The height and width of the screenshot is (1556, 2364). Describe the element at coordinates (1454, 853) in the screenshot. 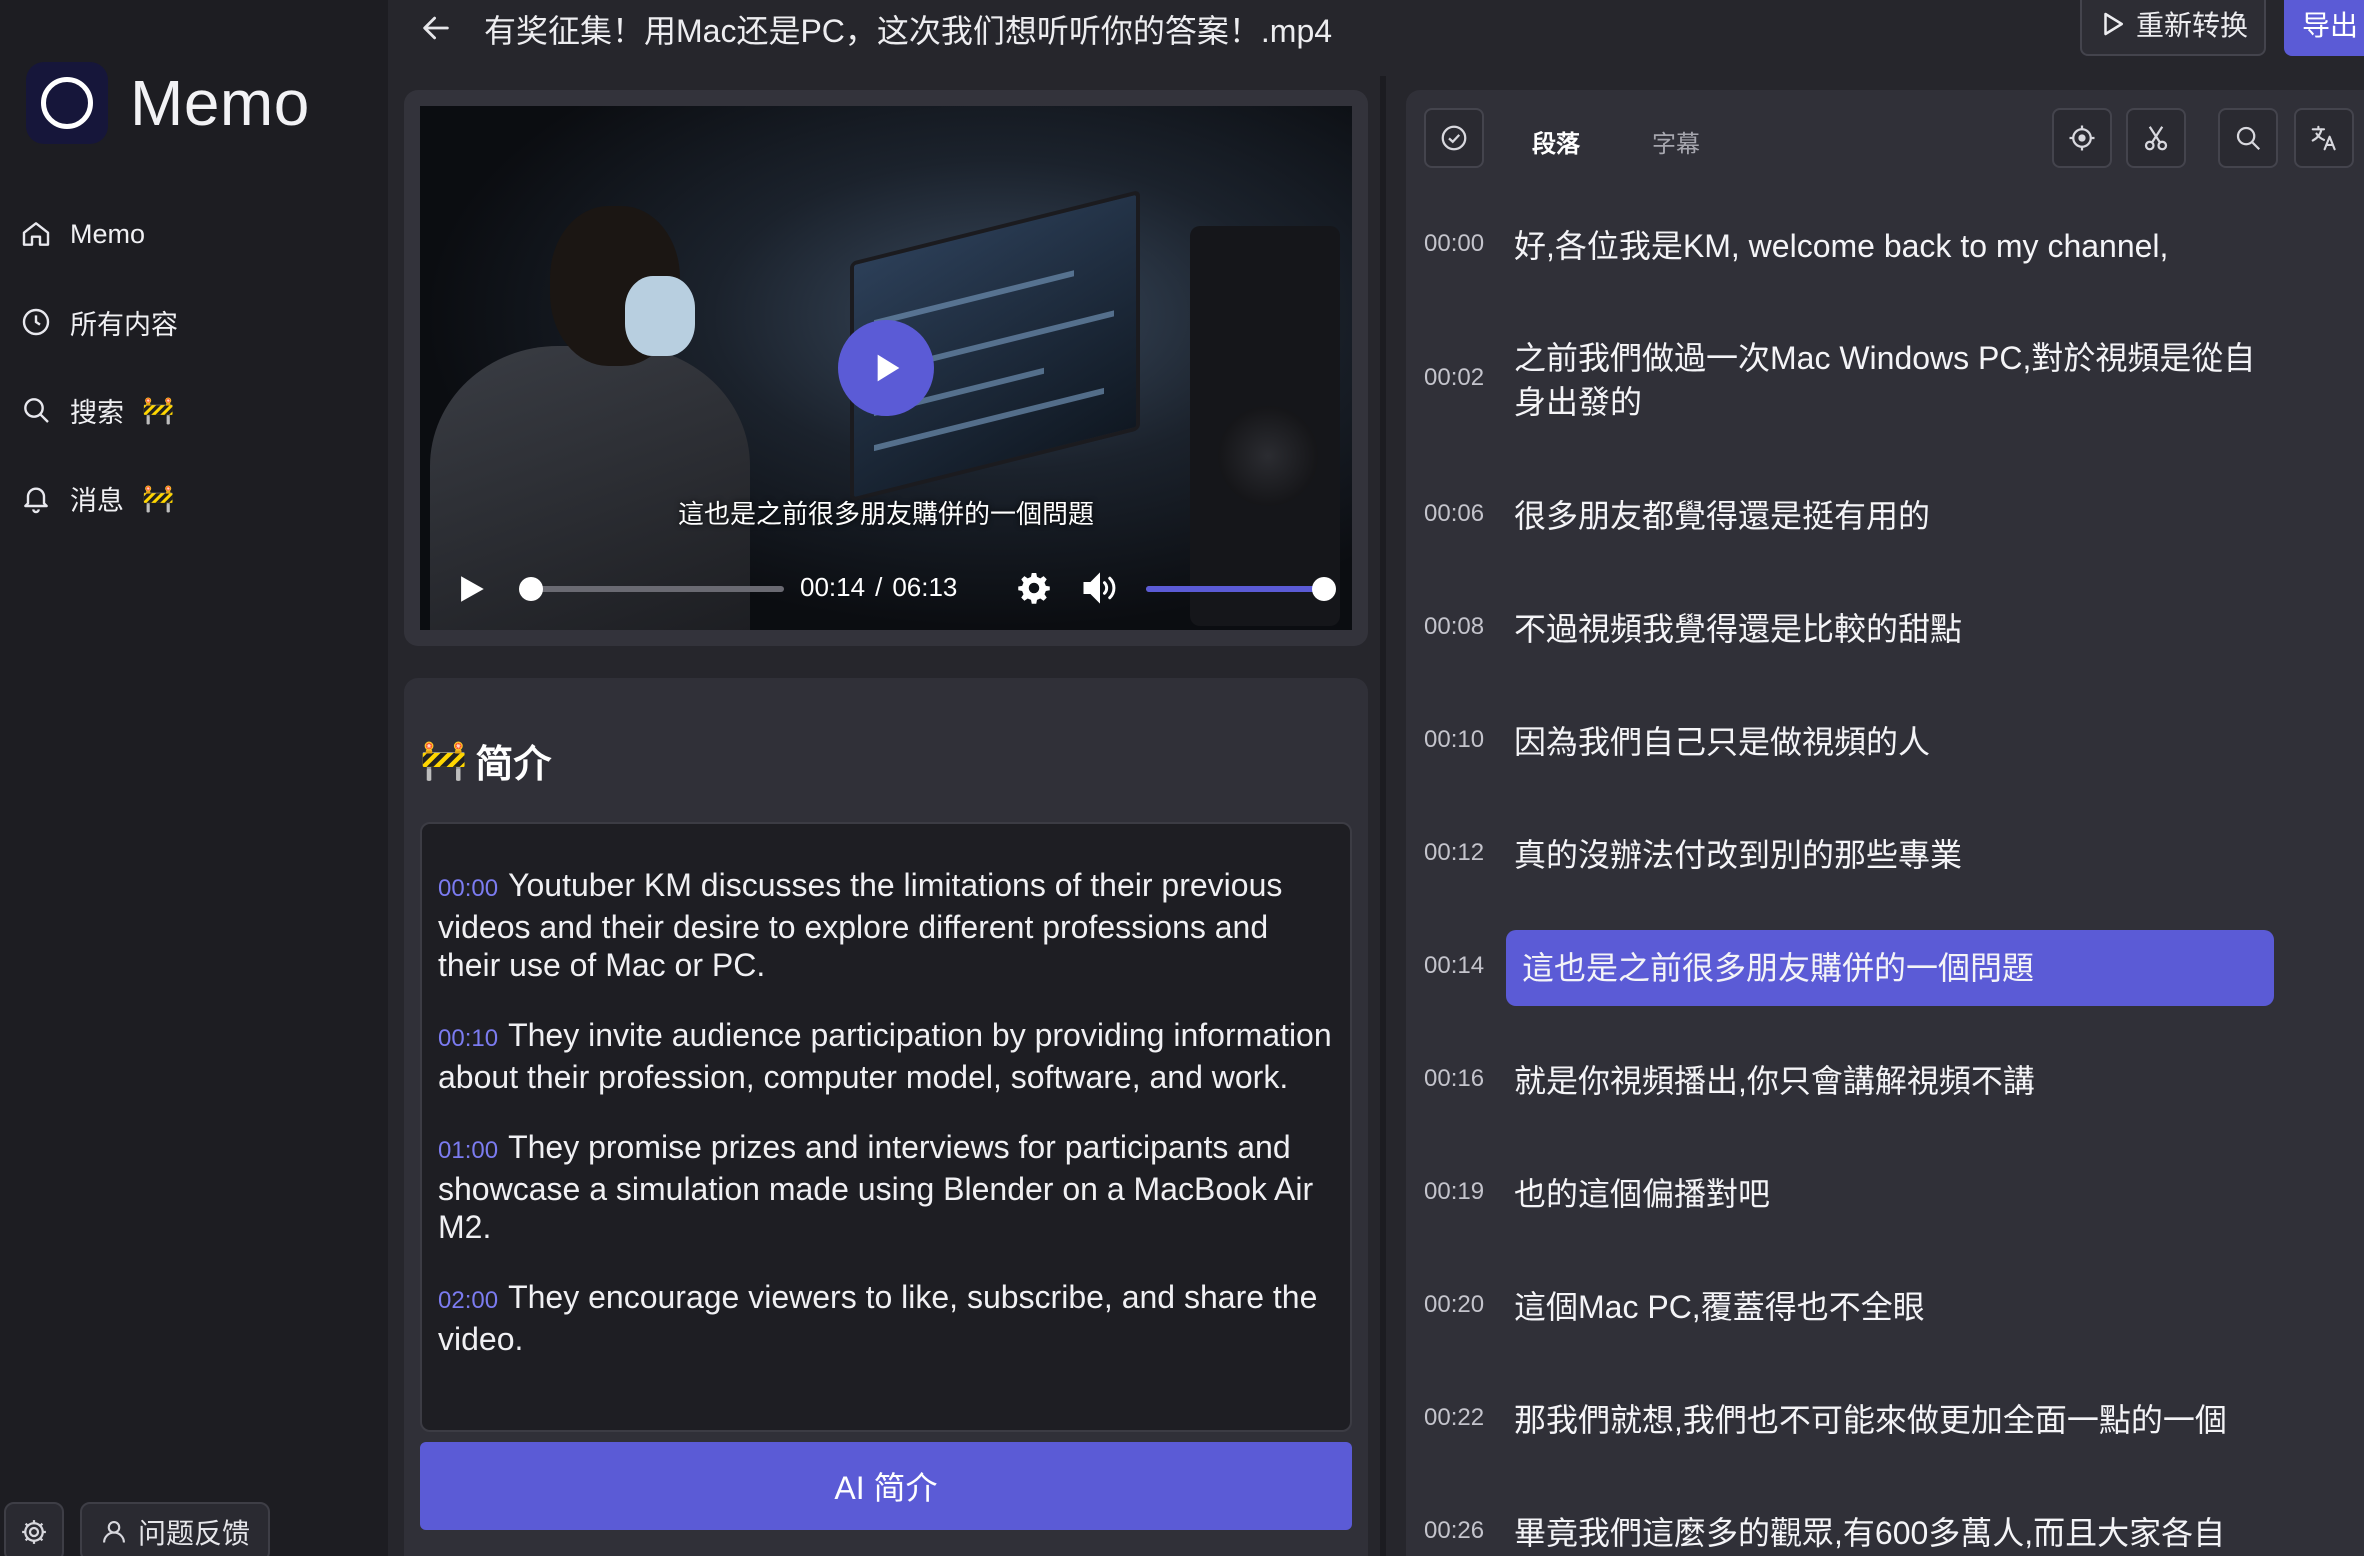

I see `transcript-timestamp: 00:12` at that location.